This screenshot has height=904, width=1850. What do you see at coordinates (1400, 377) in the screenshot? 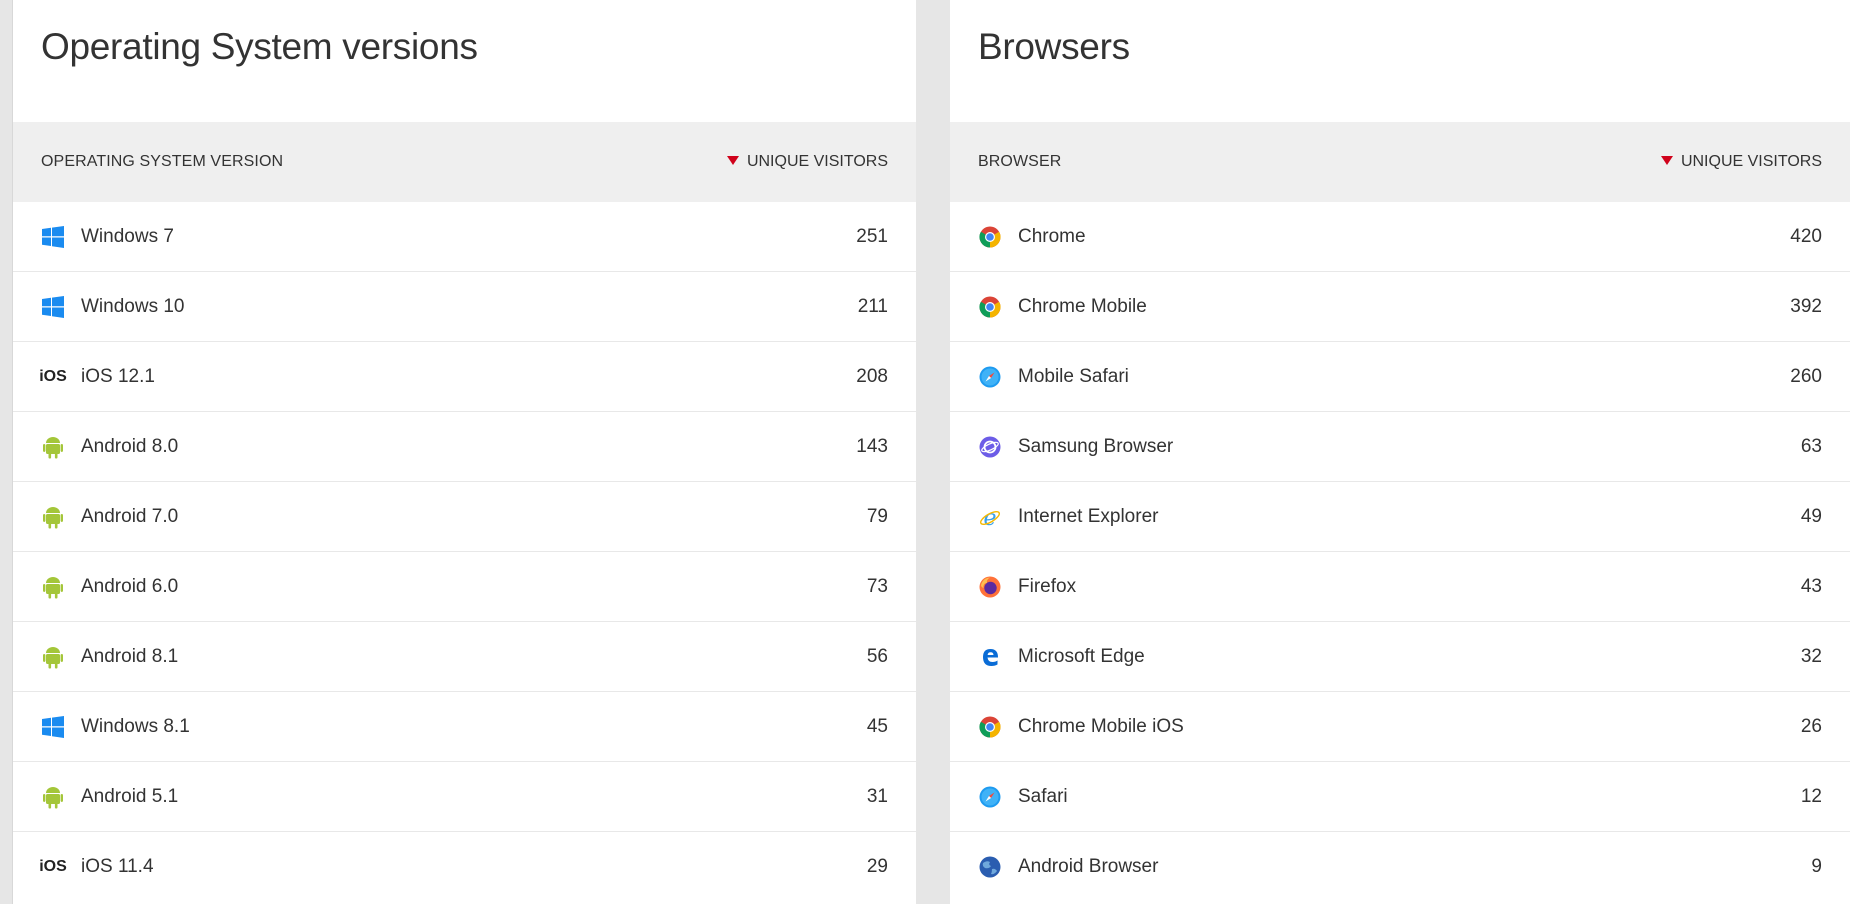
I see `table-row: Mobile Safari 260` at bounding box center [1400, 377].